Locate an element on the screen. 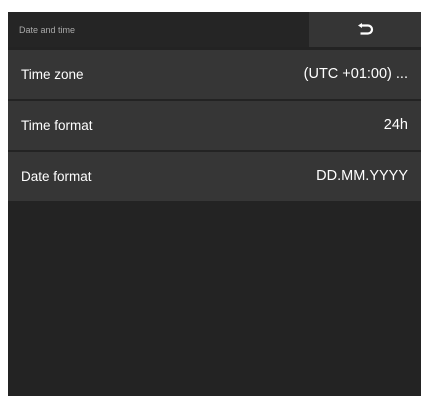 The height and width of the screenshot is (396, 429). time-format-value: 24h is located at coordinates (395, 125).